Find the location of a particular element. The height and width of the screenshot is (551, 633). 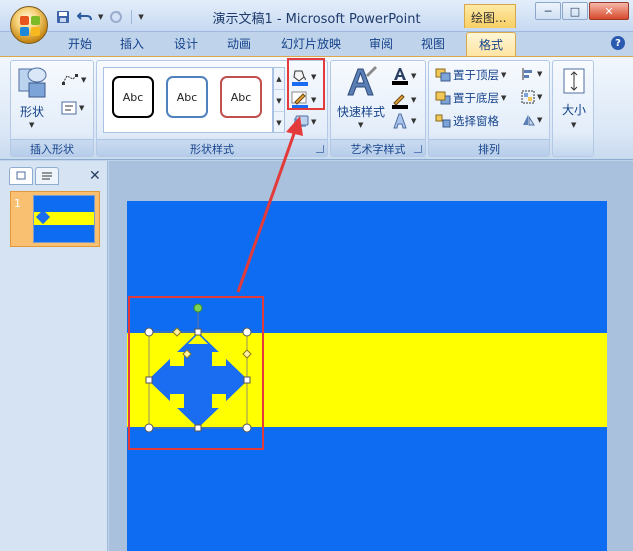

text-effects-icon is located at coordinates (400, 121).